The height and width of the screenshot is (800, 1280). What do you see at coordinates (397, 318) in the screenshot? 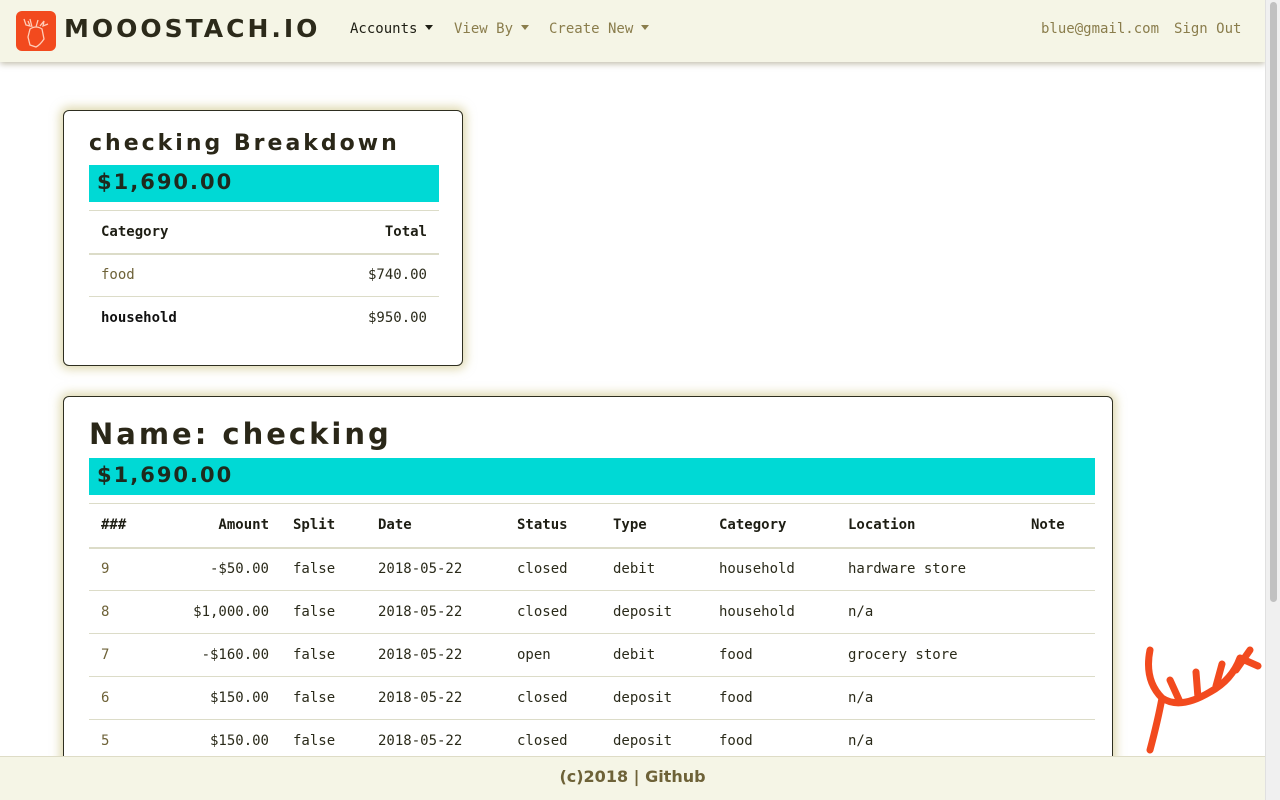
I see `category-total: $950.00` at bounding box center [397, 318].